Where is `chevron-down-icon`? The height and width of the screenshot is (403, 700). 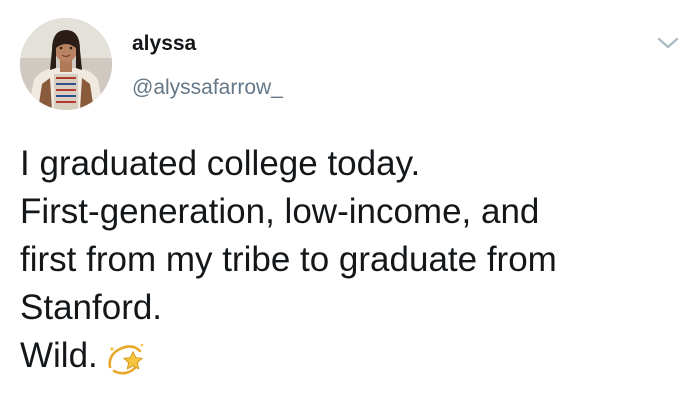
chevron-down-icon is located at coordinates (668, 43).